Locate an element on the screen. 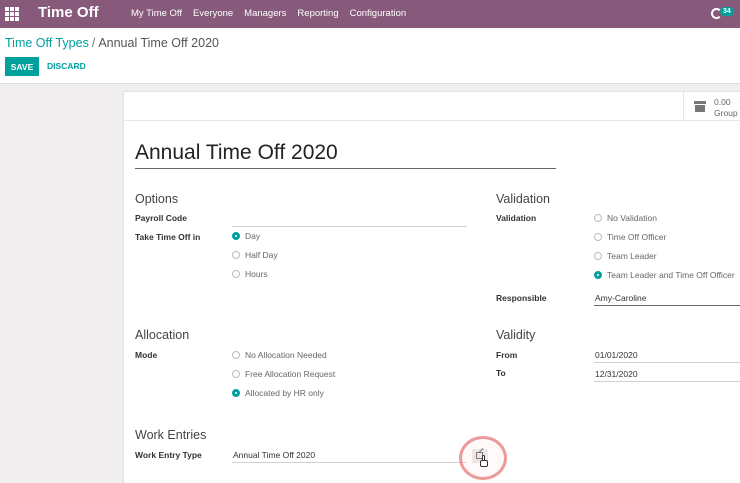 The image size is (740, 483). radio-allocated-by-hr: Allocated by HR only is located at coordinates (278, 393).